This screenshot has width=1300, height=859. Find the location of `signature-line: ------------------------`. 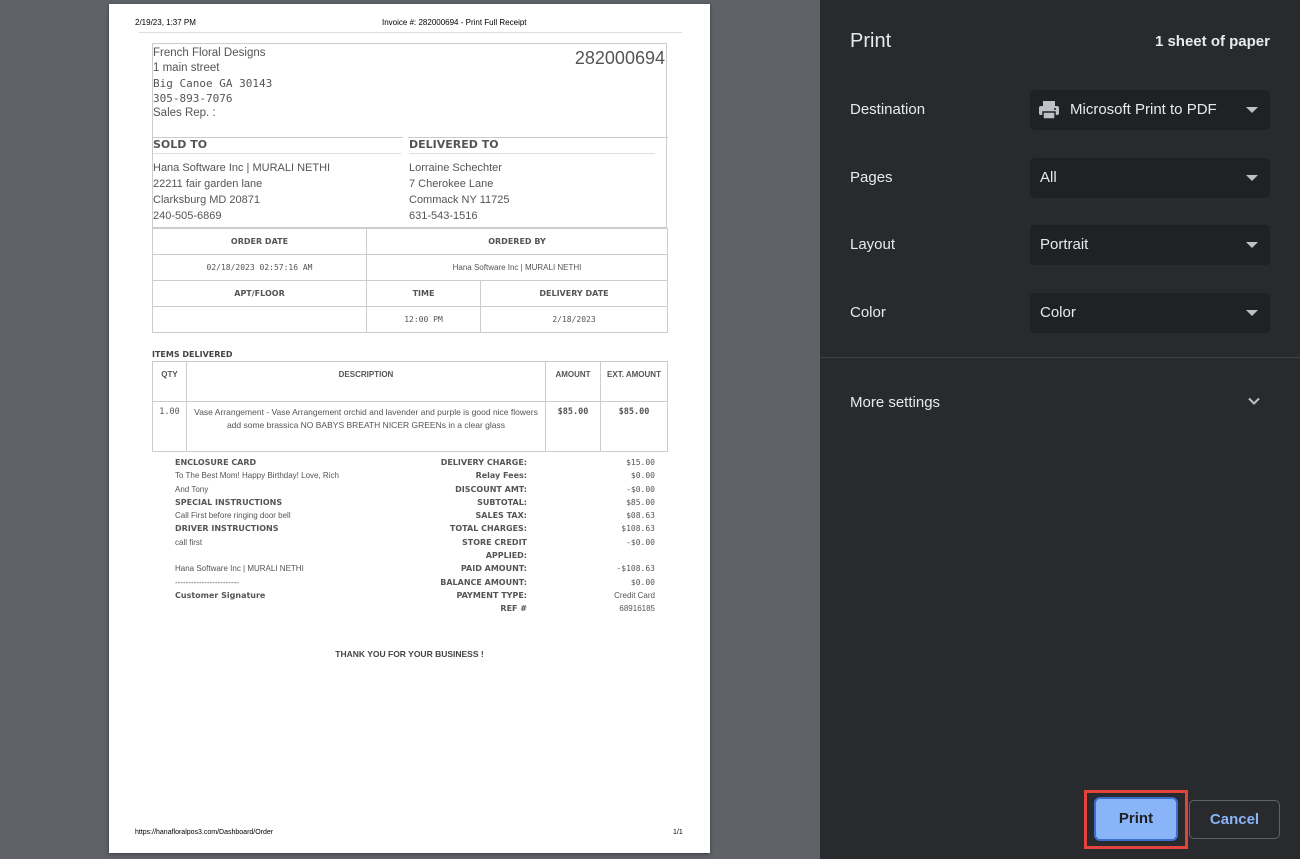

signature-line: ------------------------ is located at coordinates (207, 582).